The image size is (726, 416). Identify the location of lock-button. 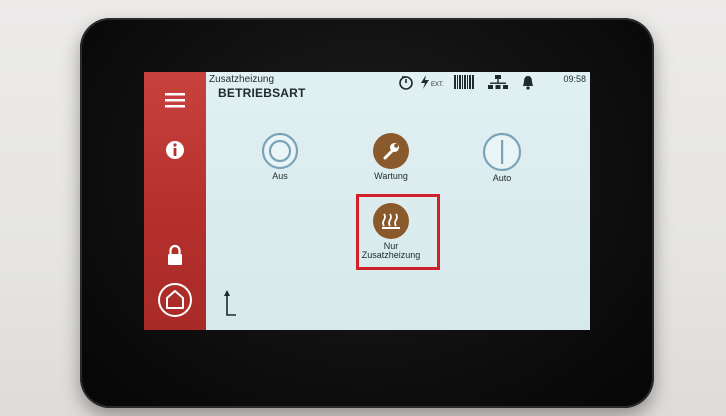
(175, 255).